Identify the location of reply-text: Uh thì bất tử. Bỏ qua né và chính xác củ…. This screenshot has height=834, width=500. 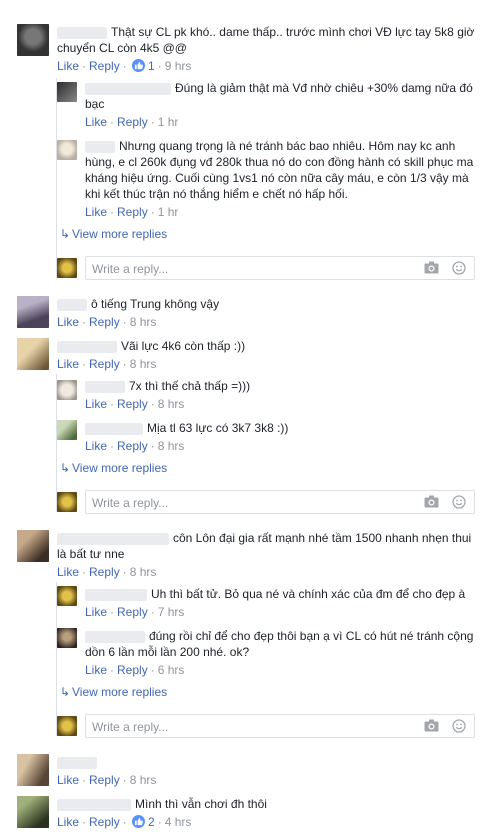
(308, 594).